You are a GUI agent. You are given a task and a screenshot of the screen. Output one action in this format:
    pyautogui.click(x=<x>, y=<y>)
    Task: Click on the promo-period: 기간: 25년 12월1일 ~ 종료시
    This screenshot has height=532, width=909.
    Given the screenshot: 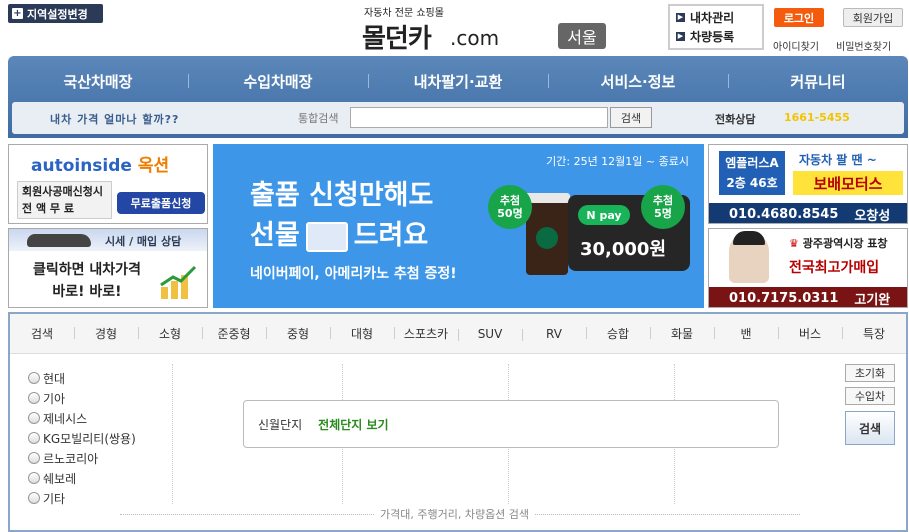 What is the action you would take?
    pyautogui.click(x=617, y=161)
    